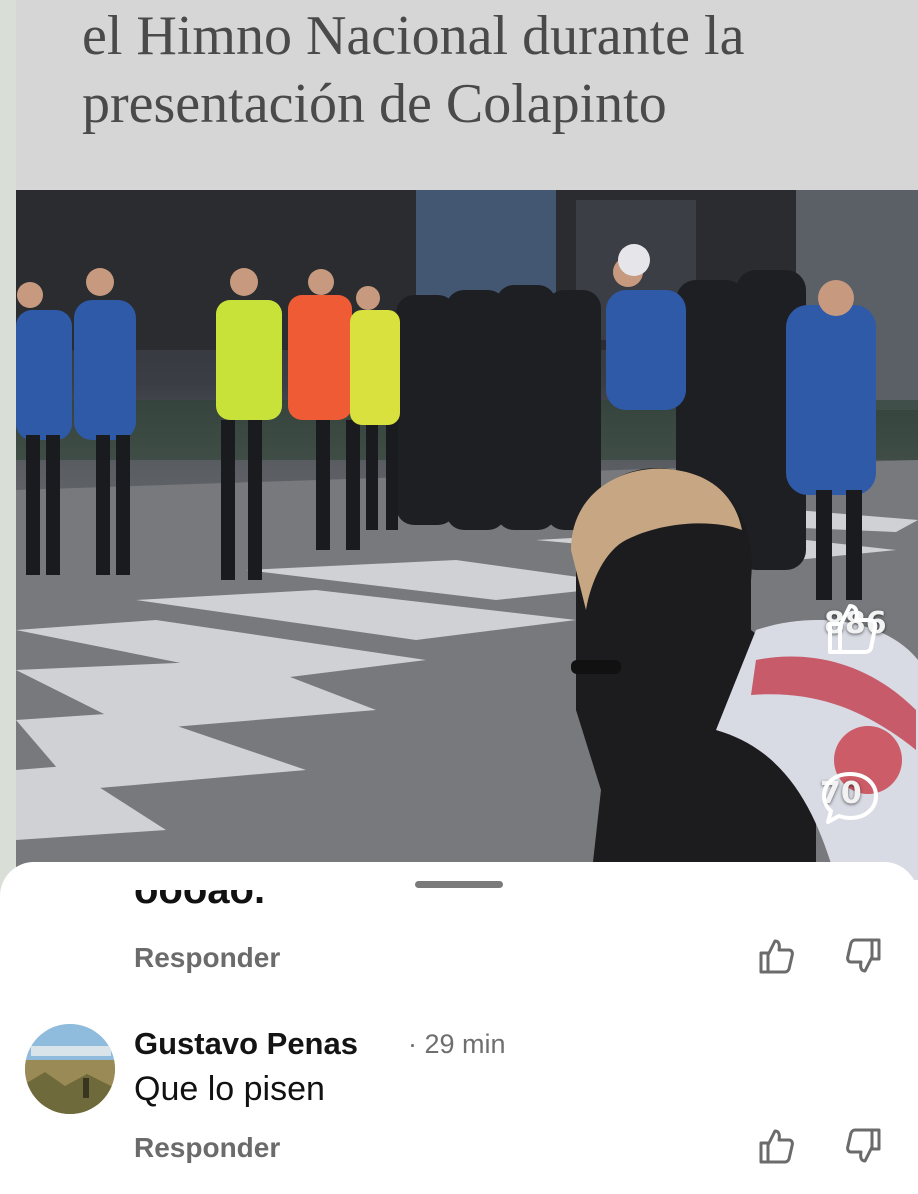 Image resolution: width=918 pixels, height=1194 pixels. I want to click on speech-bubble-icon, so click(850, 798).